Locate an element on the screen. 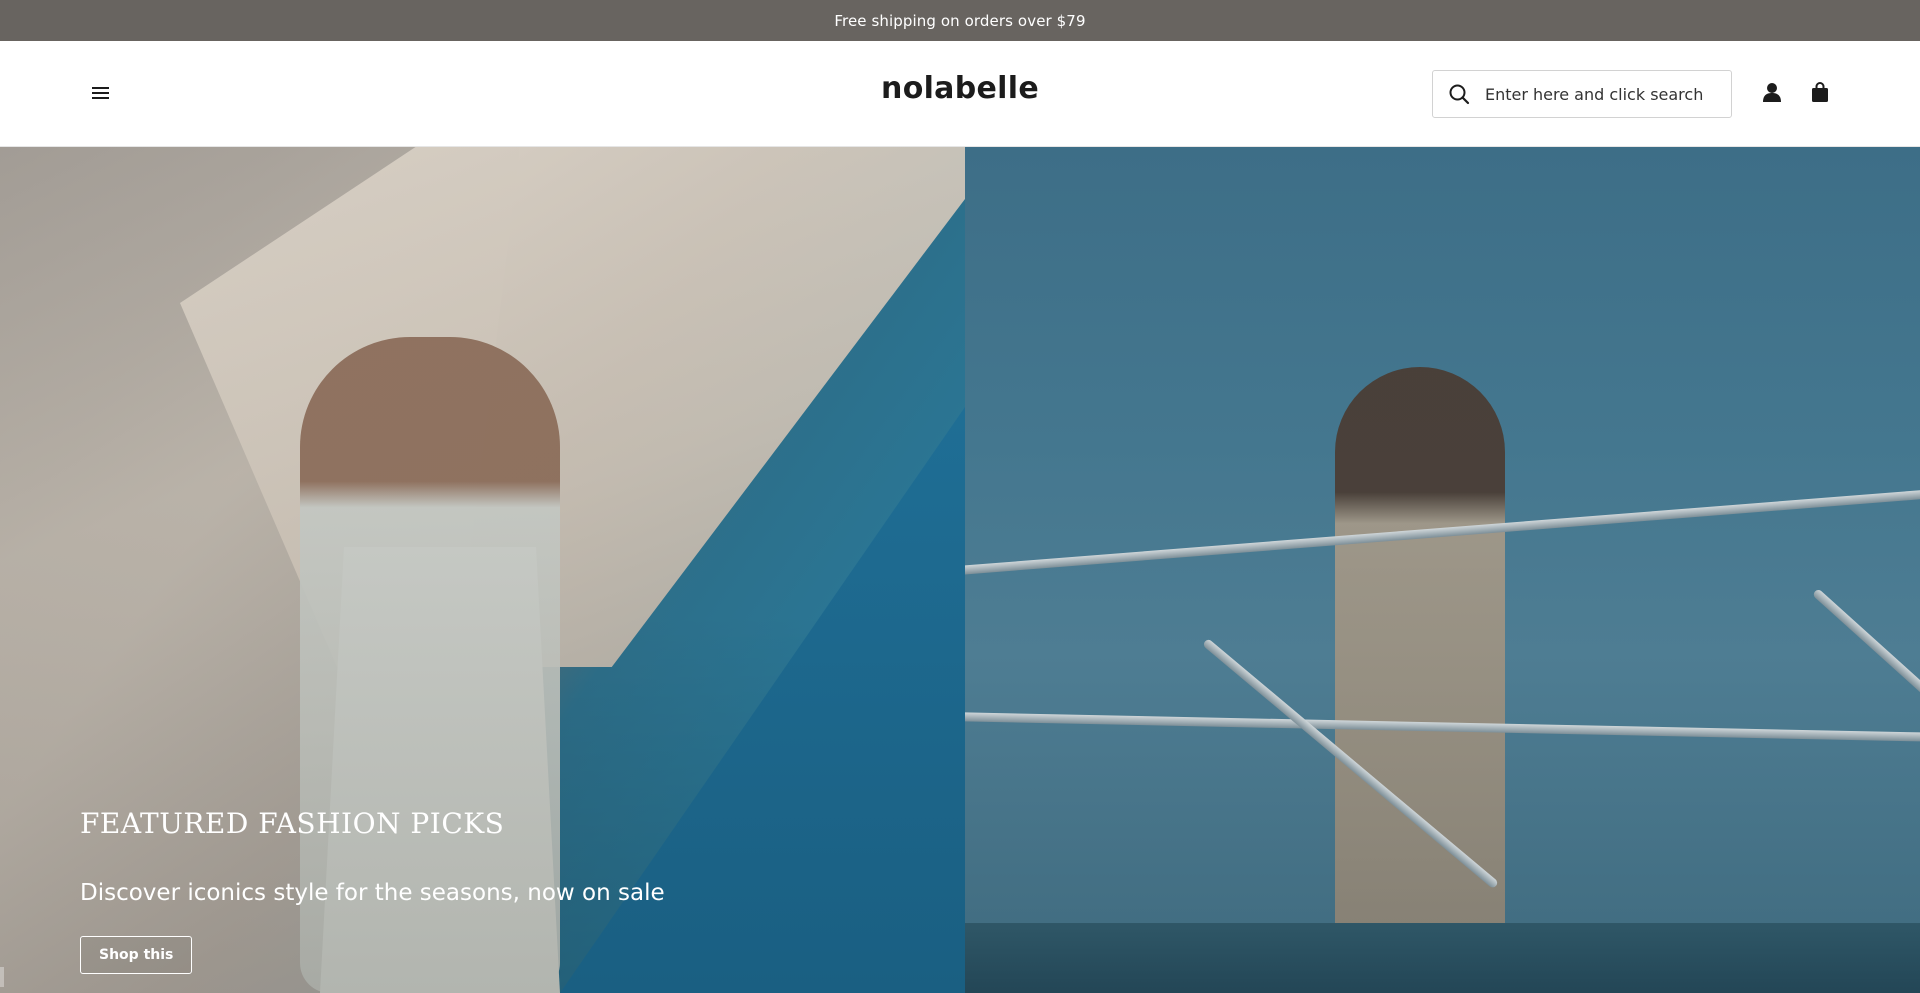  site-header: nolabelle is located at coordinates (960, 94).